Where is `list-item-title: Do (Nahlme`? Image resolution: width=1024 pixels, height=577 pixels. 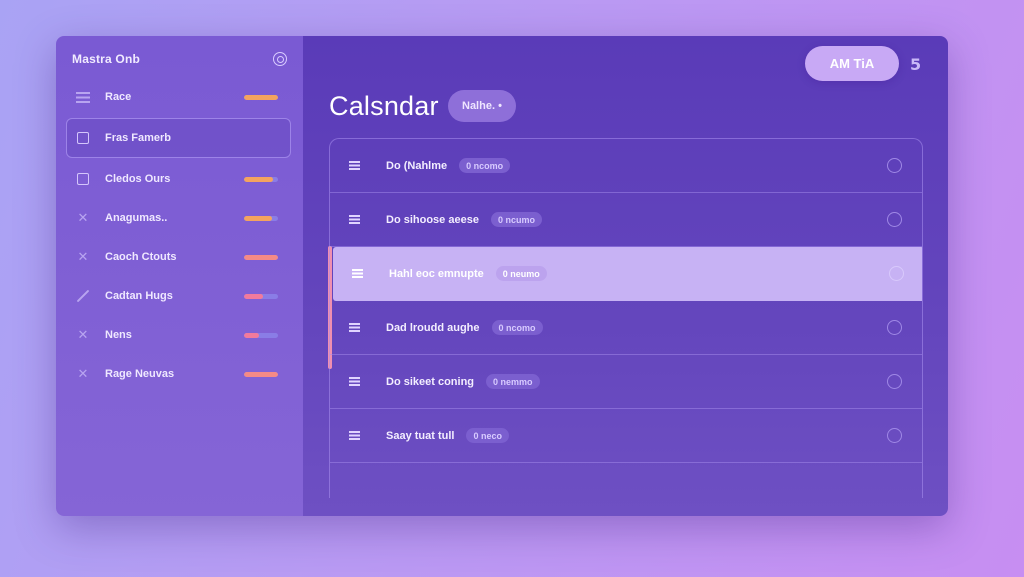
list-item-title: Do (Nahlme is located at coordinates (417, 165).